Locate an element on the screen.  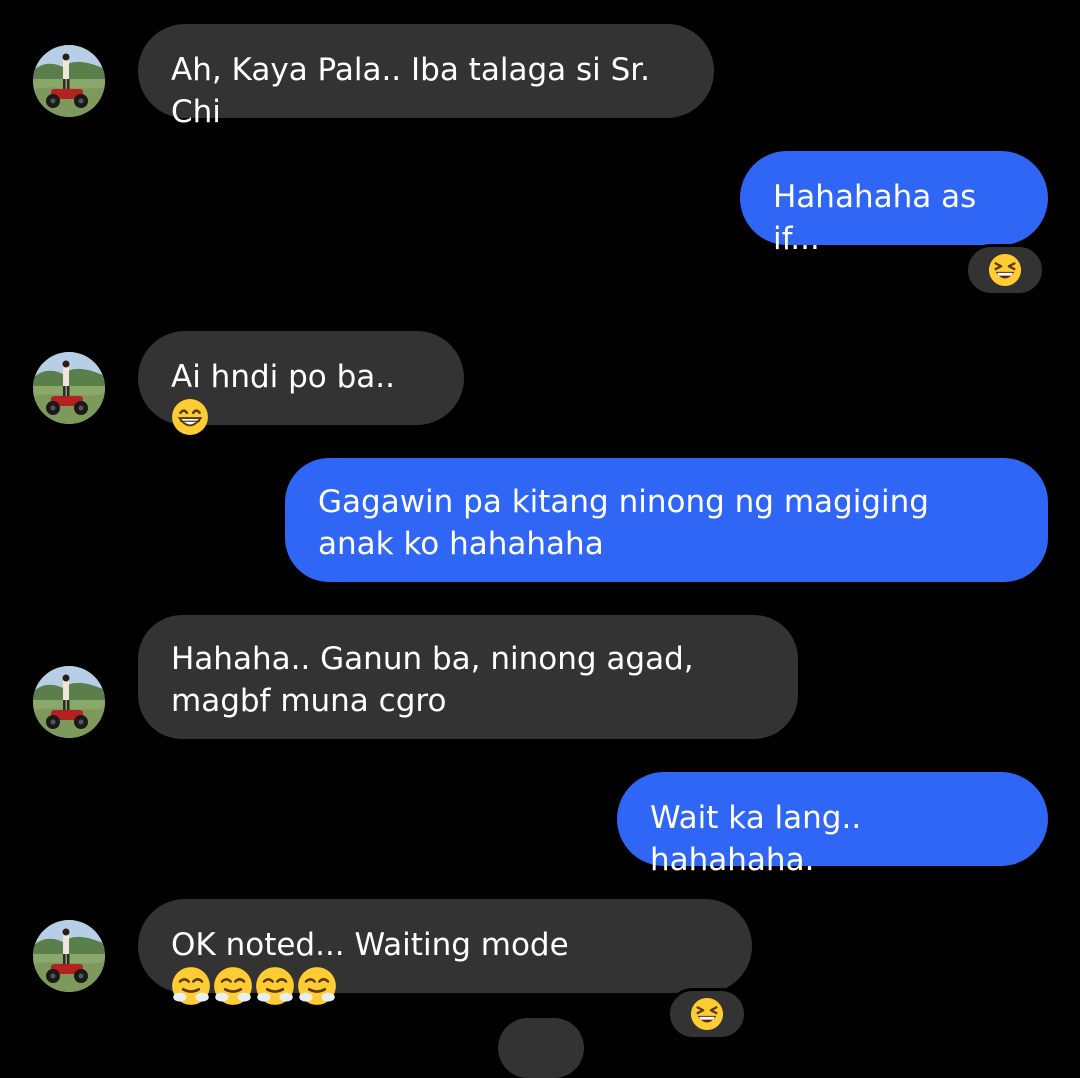
message-bubble-incoming: Ah, Kaya Pala.. Iba talaga si Sr. Chi is located at coordinates (426, 77).